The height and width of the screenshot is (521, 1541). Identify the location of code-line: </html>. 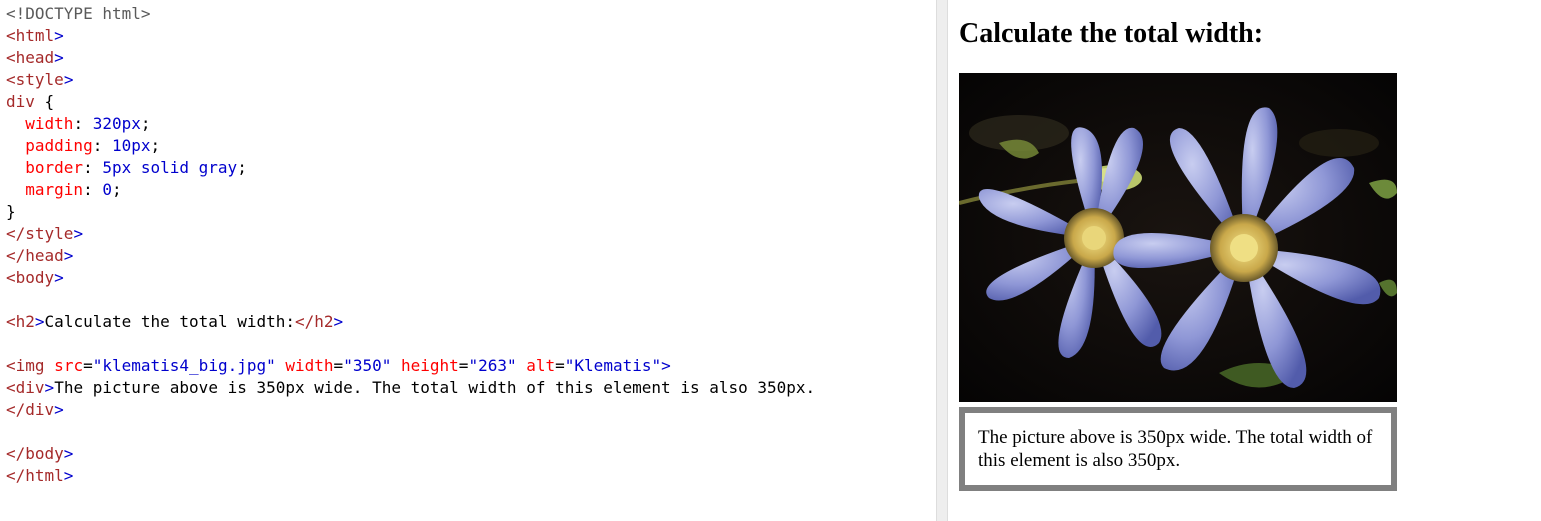
(471, 476).